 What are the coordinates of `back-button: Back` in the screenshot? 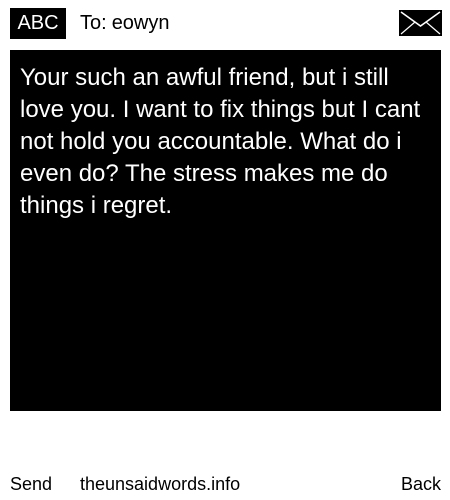 It's located at (421, 484).